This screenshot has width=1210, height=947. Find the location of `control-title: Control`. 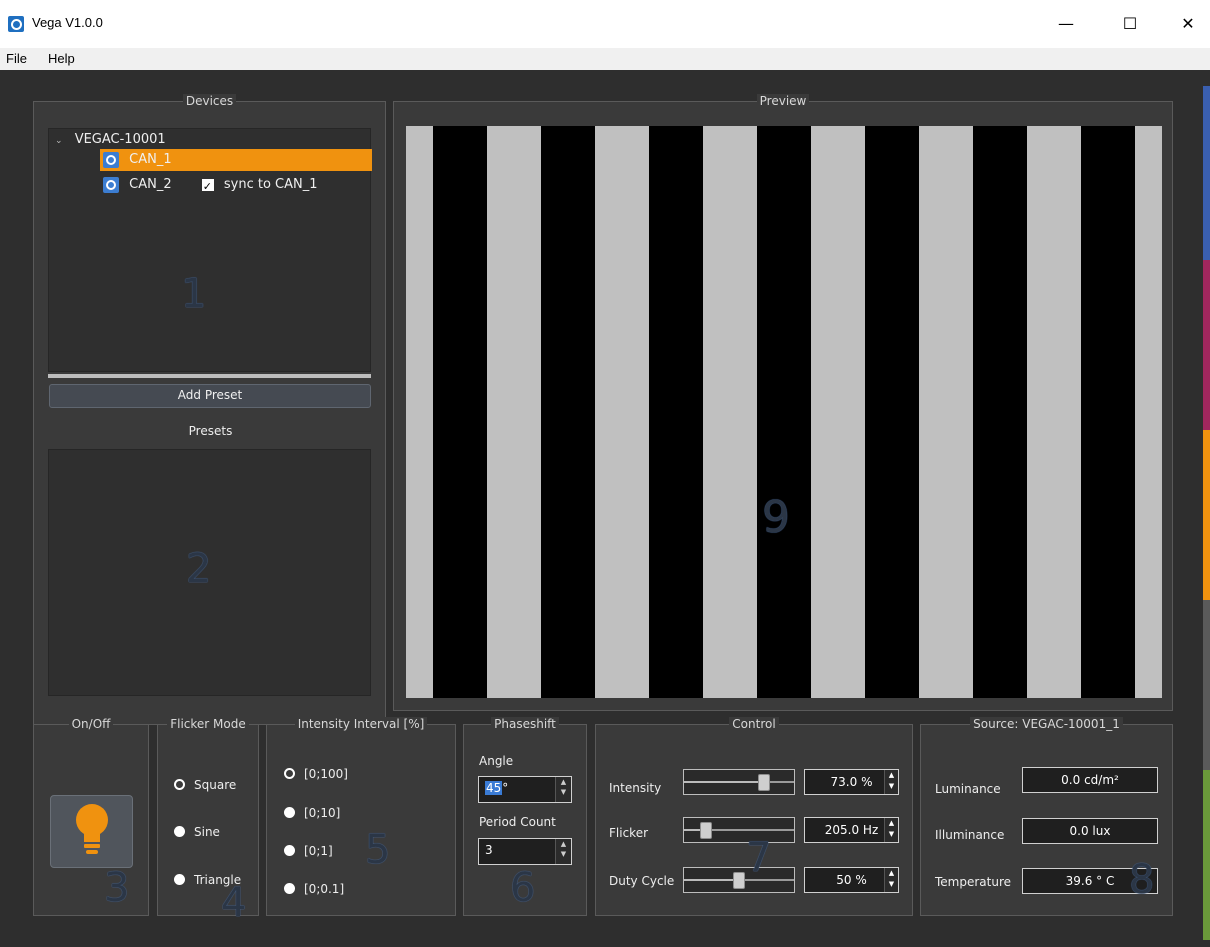

control-title: Control is located at coordinates (754, 724).